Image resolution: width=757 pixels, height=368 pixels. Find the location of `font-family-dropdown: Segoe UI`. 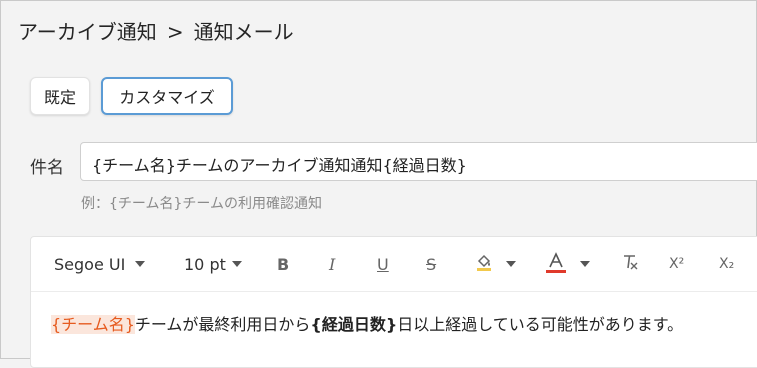

font-family-dropdown: Segoe UI is located at coordinates (100, 264).